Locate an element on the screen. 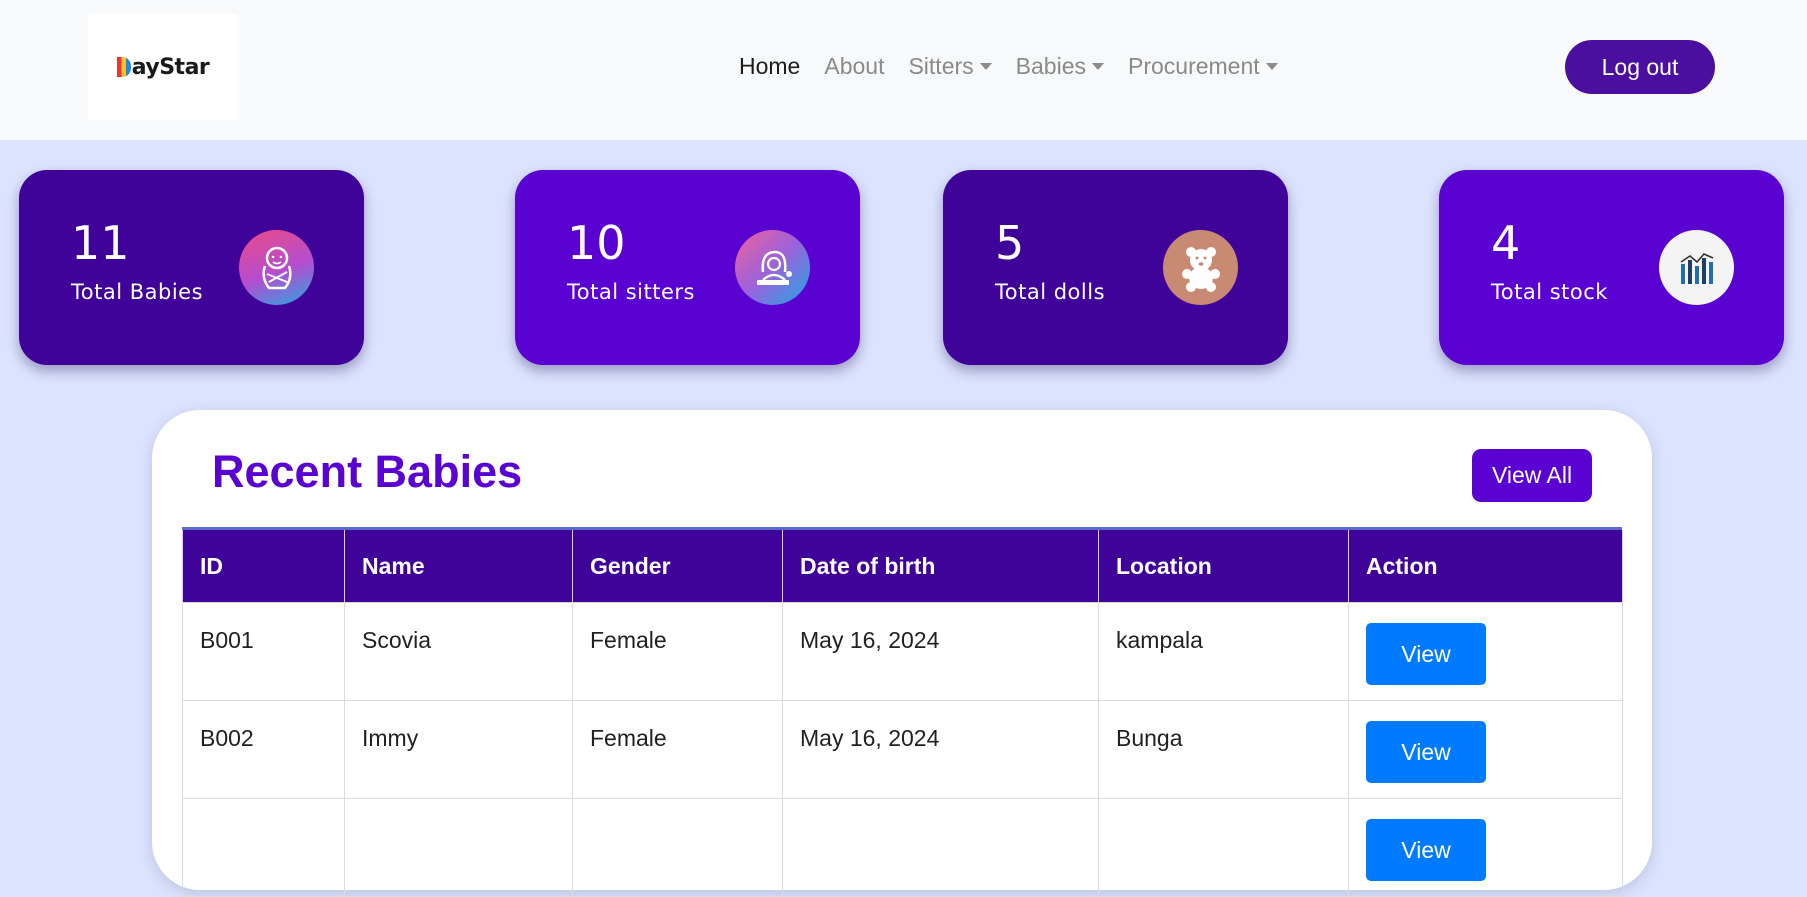 This screenshot has width=1807, height=897. column-header-gender: Gender is located at coordinates (677, 566).